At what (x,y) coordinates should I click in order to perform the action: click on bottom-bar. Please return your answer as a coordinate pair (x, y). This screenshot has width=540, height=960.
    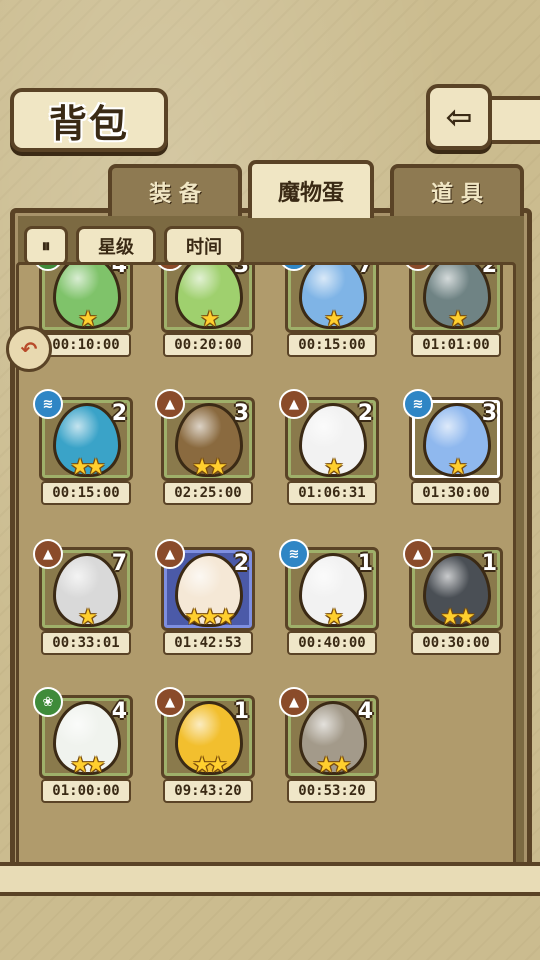
    Looking at the image, I should click on (270, 879).